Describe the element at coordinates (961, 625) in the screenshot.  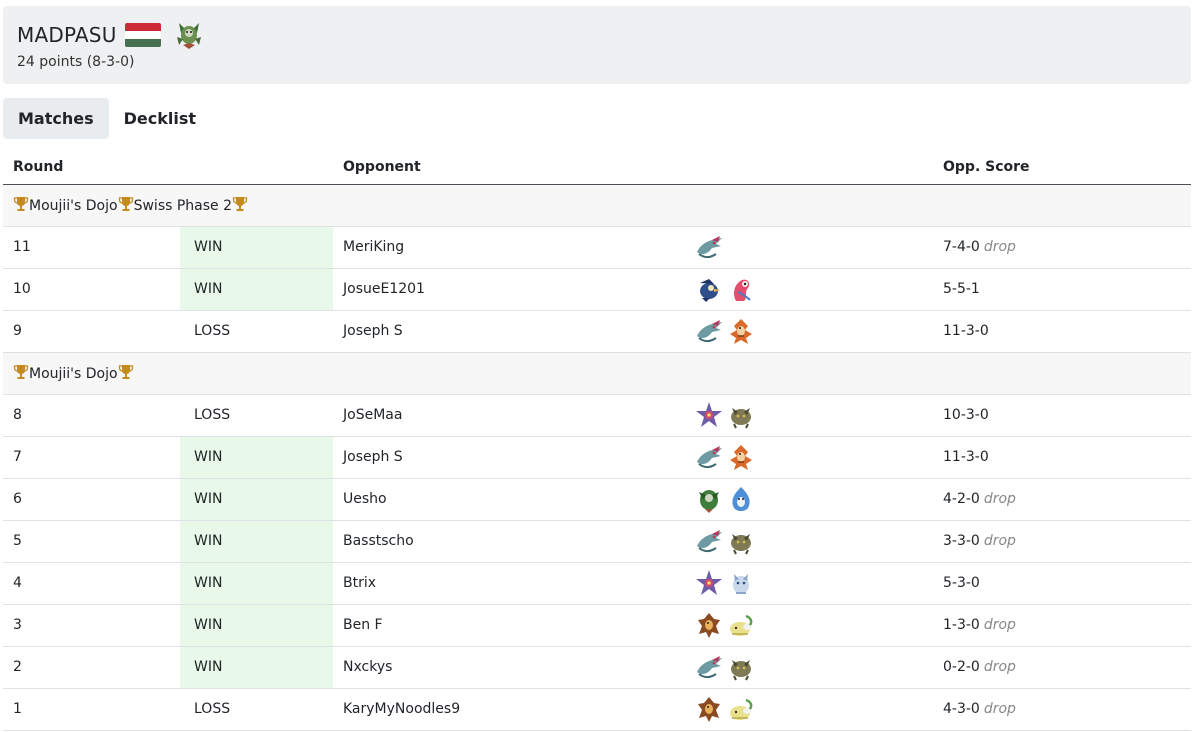
I see `score-value: 1-3-0` at that location.